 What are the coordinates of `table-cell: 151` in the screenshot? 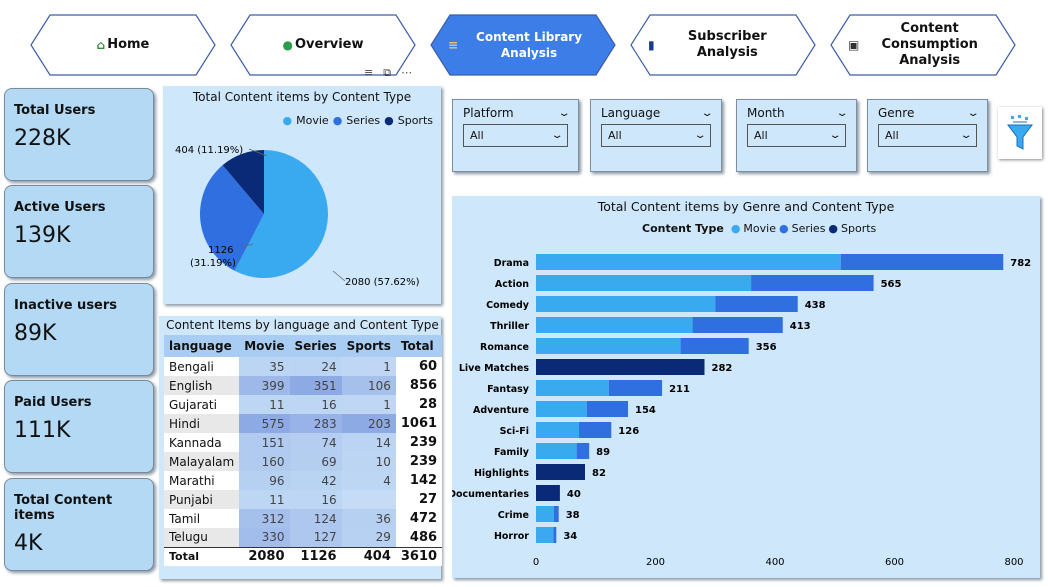 It's located at (264, 442).